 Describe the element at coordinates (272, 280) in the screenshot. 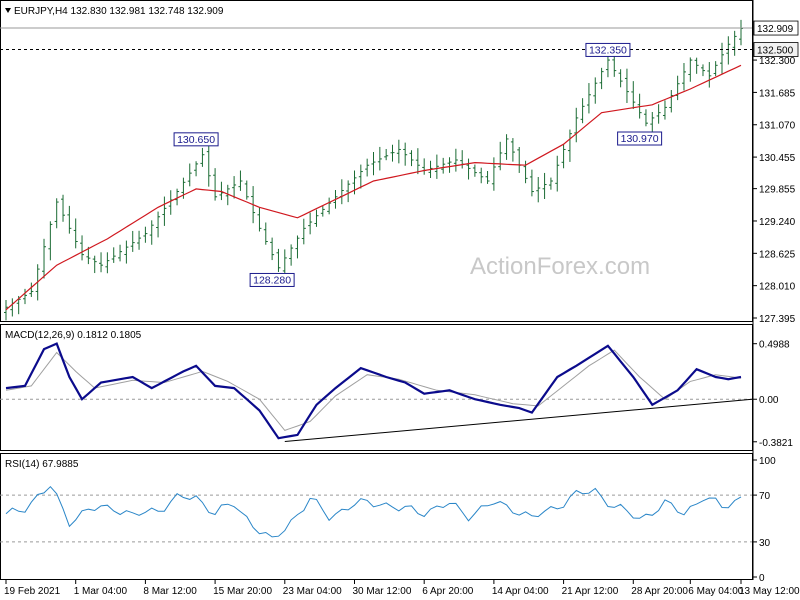

I see `price-annotation-label: 128.280` at that location.